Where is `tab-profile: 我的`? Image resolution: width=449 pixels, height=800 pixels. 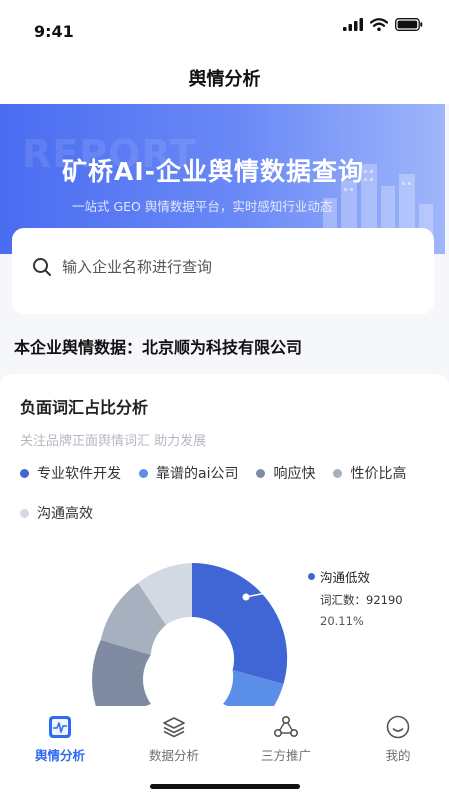
tab-profile: 我的 is located at coordinates (398, 739).